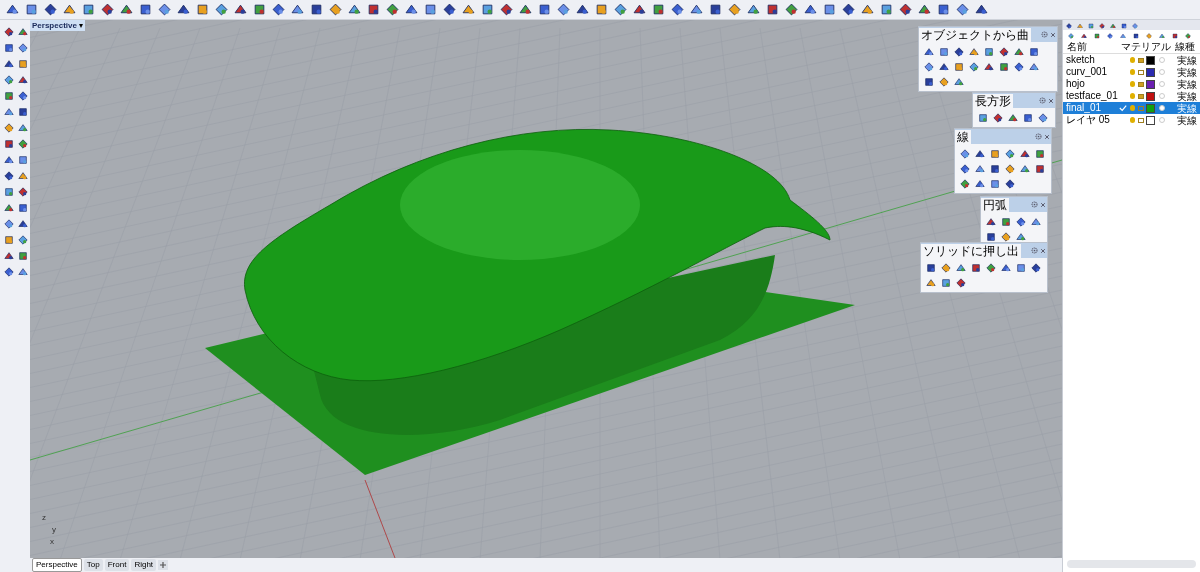  What do you see at coordinates (1087, 72) in the screenshot?
I see `layer-name: curv_001` at bounding box center [1087, 72].